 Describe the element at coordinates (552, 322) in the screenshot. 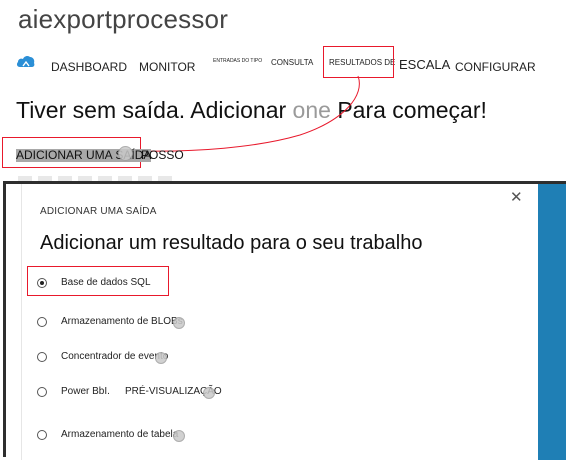

I see `dialog-sidebar` at that location.